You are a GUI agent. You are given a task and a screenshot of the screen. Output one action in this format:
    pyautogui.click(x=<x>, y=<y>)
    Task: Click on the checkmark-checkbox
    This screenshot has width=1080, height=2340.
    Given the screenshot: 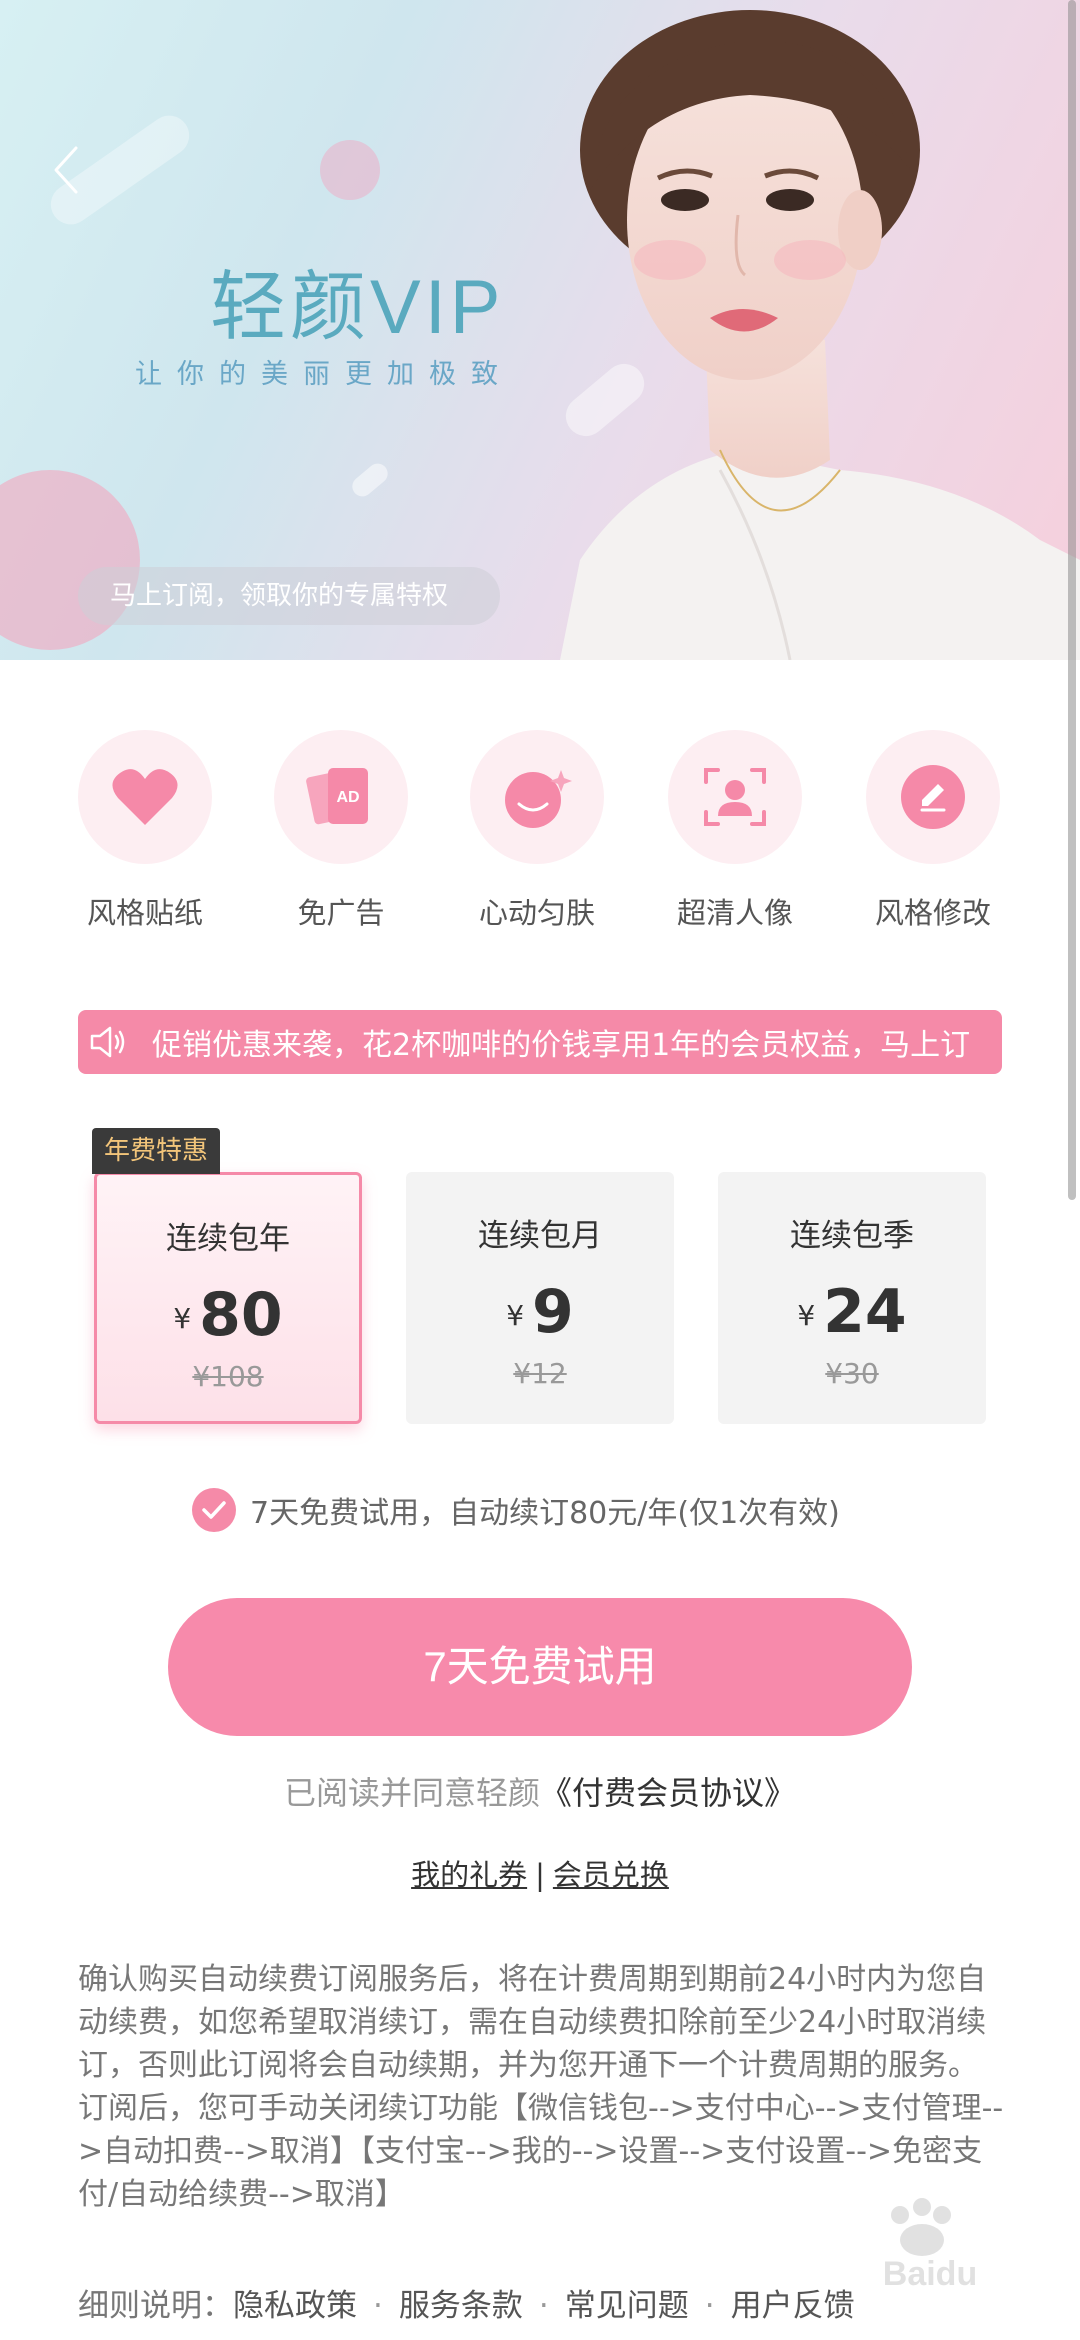 What is the action you would take?
    pyautogui.click(x=214, y=1510)
    